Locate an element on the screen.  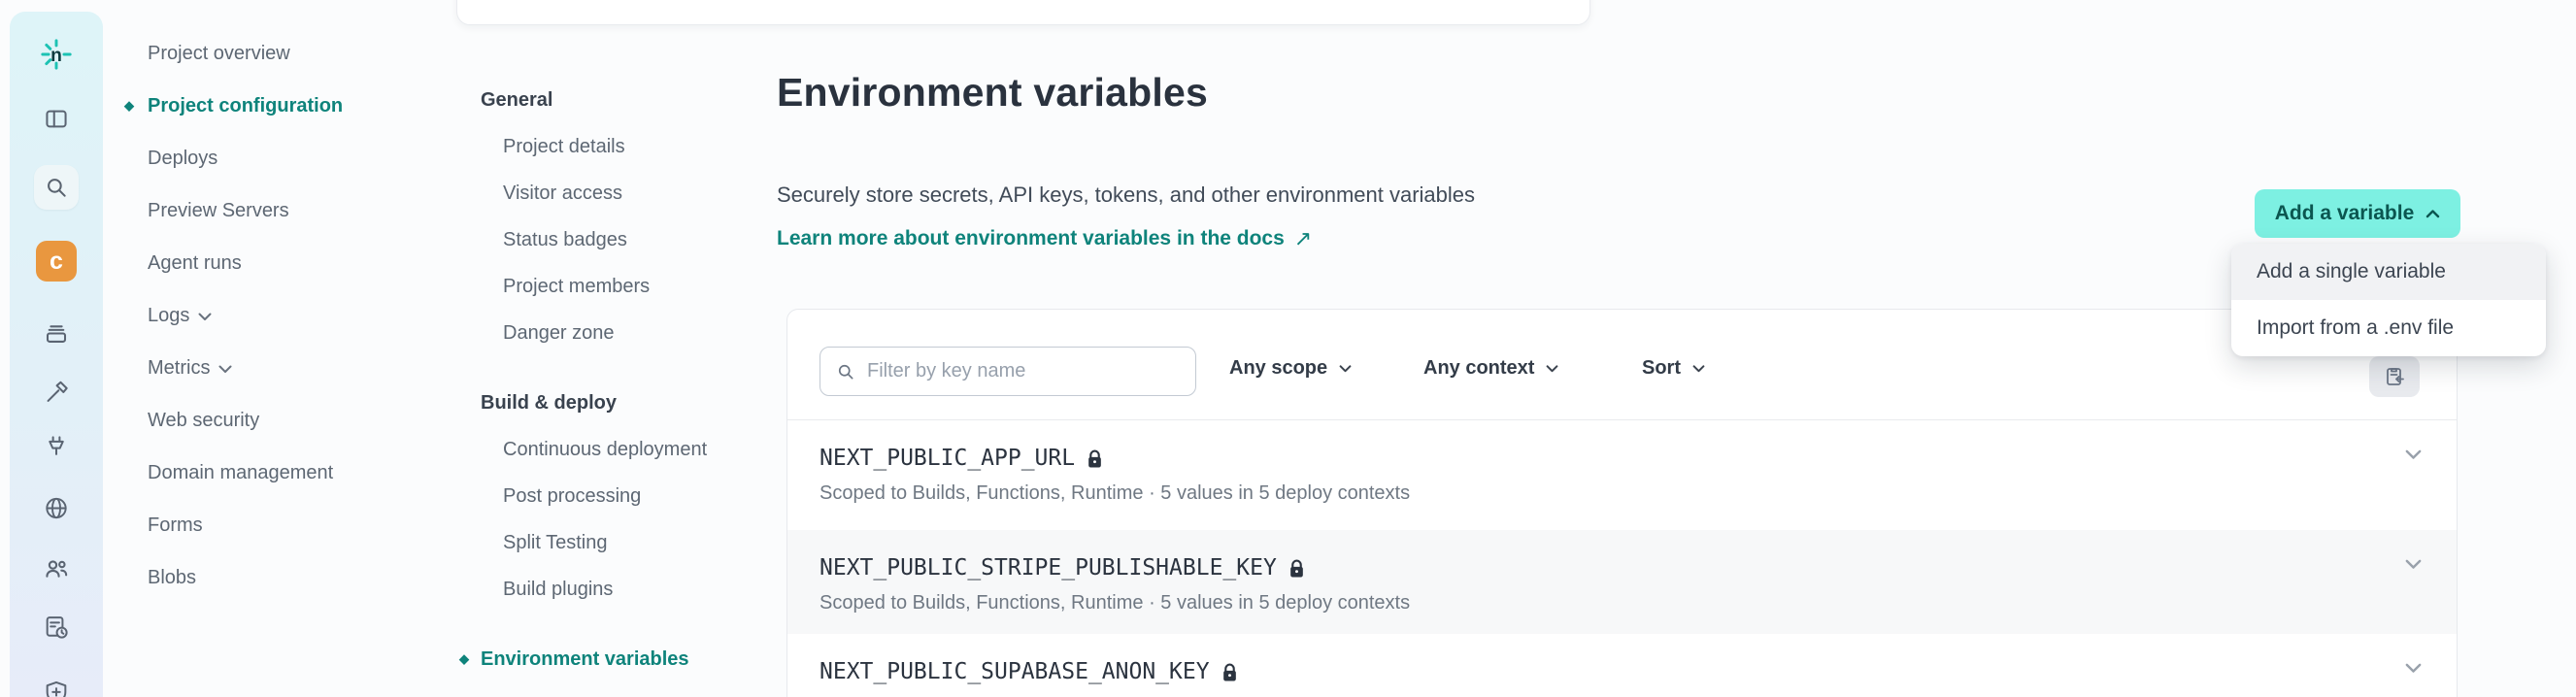
variable-key: NEXT_PUBLIC_STRIPE_PUBLISHABLE_KEY is located at coordinates (1062, 568).